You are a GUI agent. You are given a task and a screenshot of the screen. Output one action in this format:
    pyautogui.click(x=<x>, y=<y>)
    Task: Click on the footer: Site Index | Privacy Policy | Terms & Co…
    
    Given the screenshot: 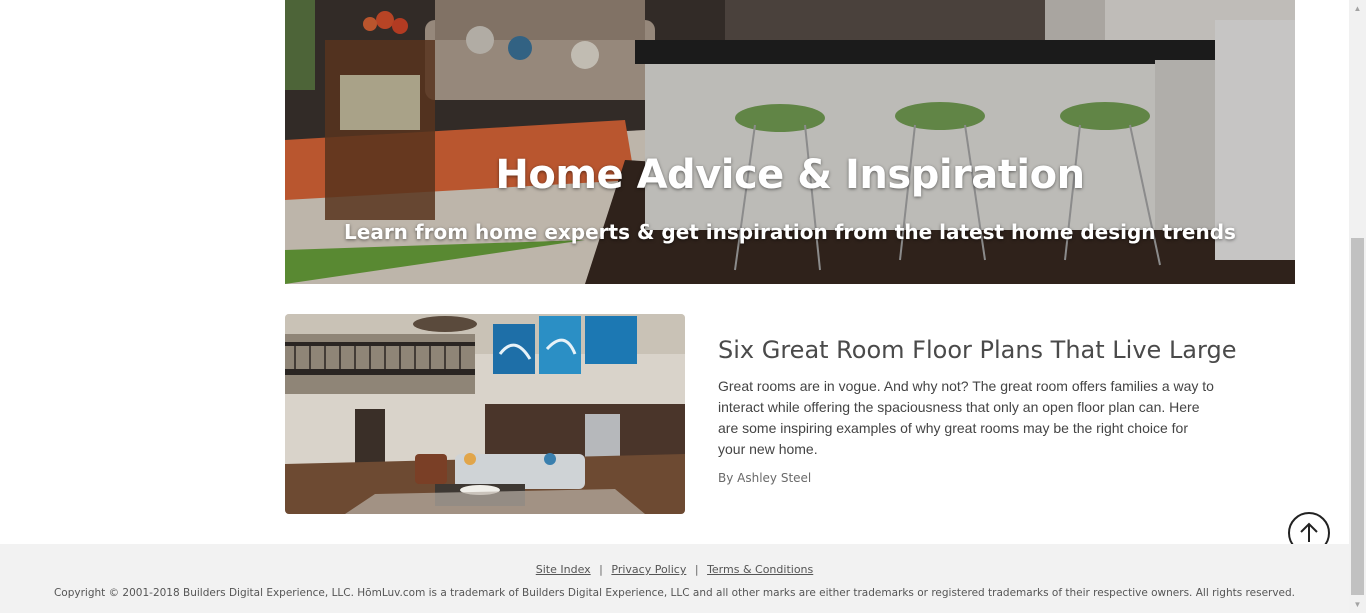 What is the action you would take?
    pyautogui.click(x=674, y=578)
    